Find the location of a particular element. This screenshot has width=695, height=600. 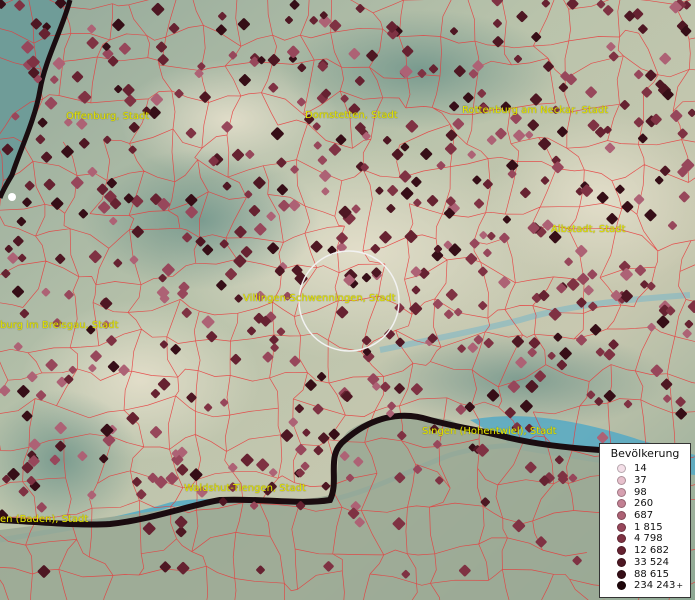

legend-label: 234 243 is located at coordinates (655, 586).